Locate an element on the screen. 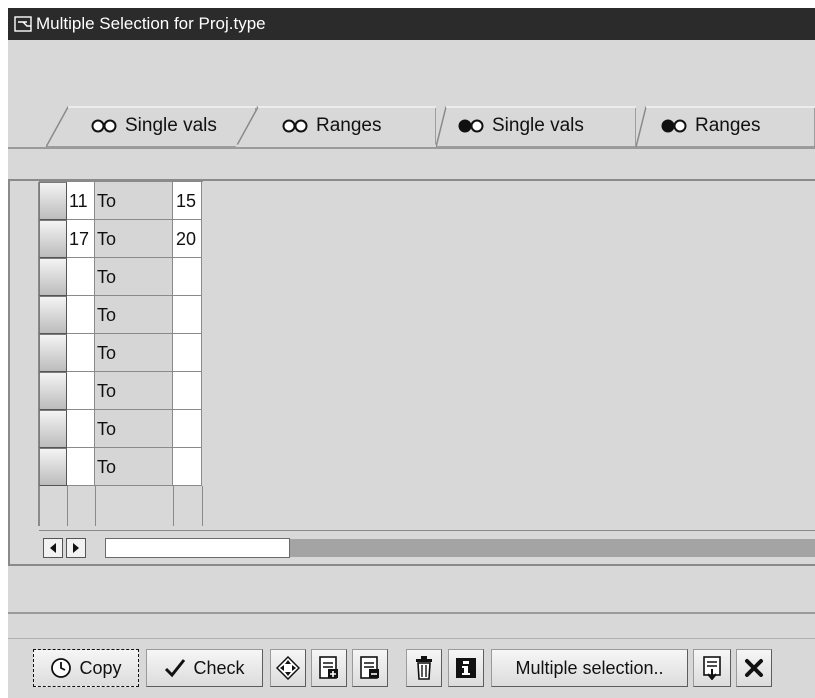 The image size is (815, 698). window-icon is located at coordinates (23, 24).